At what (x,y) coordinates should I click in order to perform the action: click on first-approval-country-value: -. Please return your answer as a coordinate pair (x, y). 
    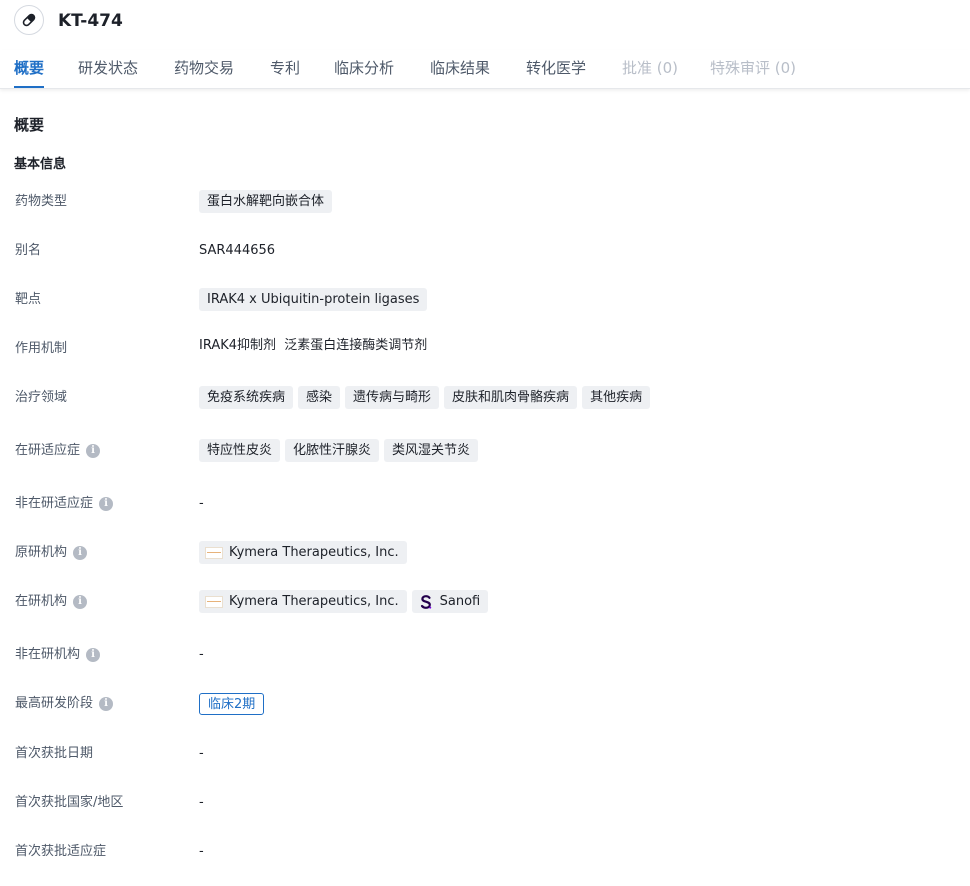
    Looking at the image, I should click on (201, 802).